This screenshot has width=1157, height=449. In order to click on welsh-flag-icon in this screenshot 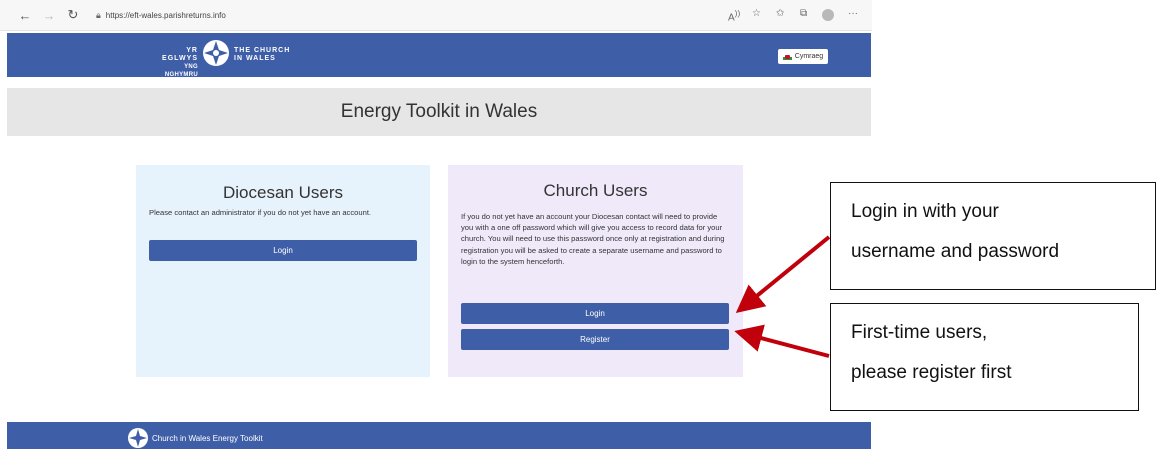, I will do `click(787, 56)`.